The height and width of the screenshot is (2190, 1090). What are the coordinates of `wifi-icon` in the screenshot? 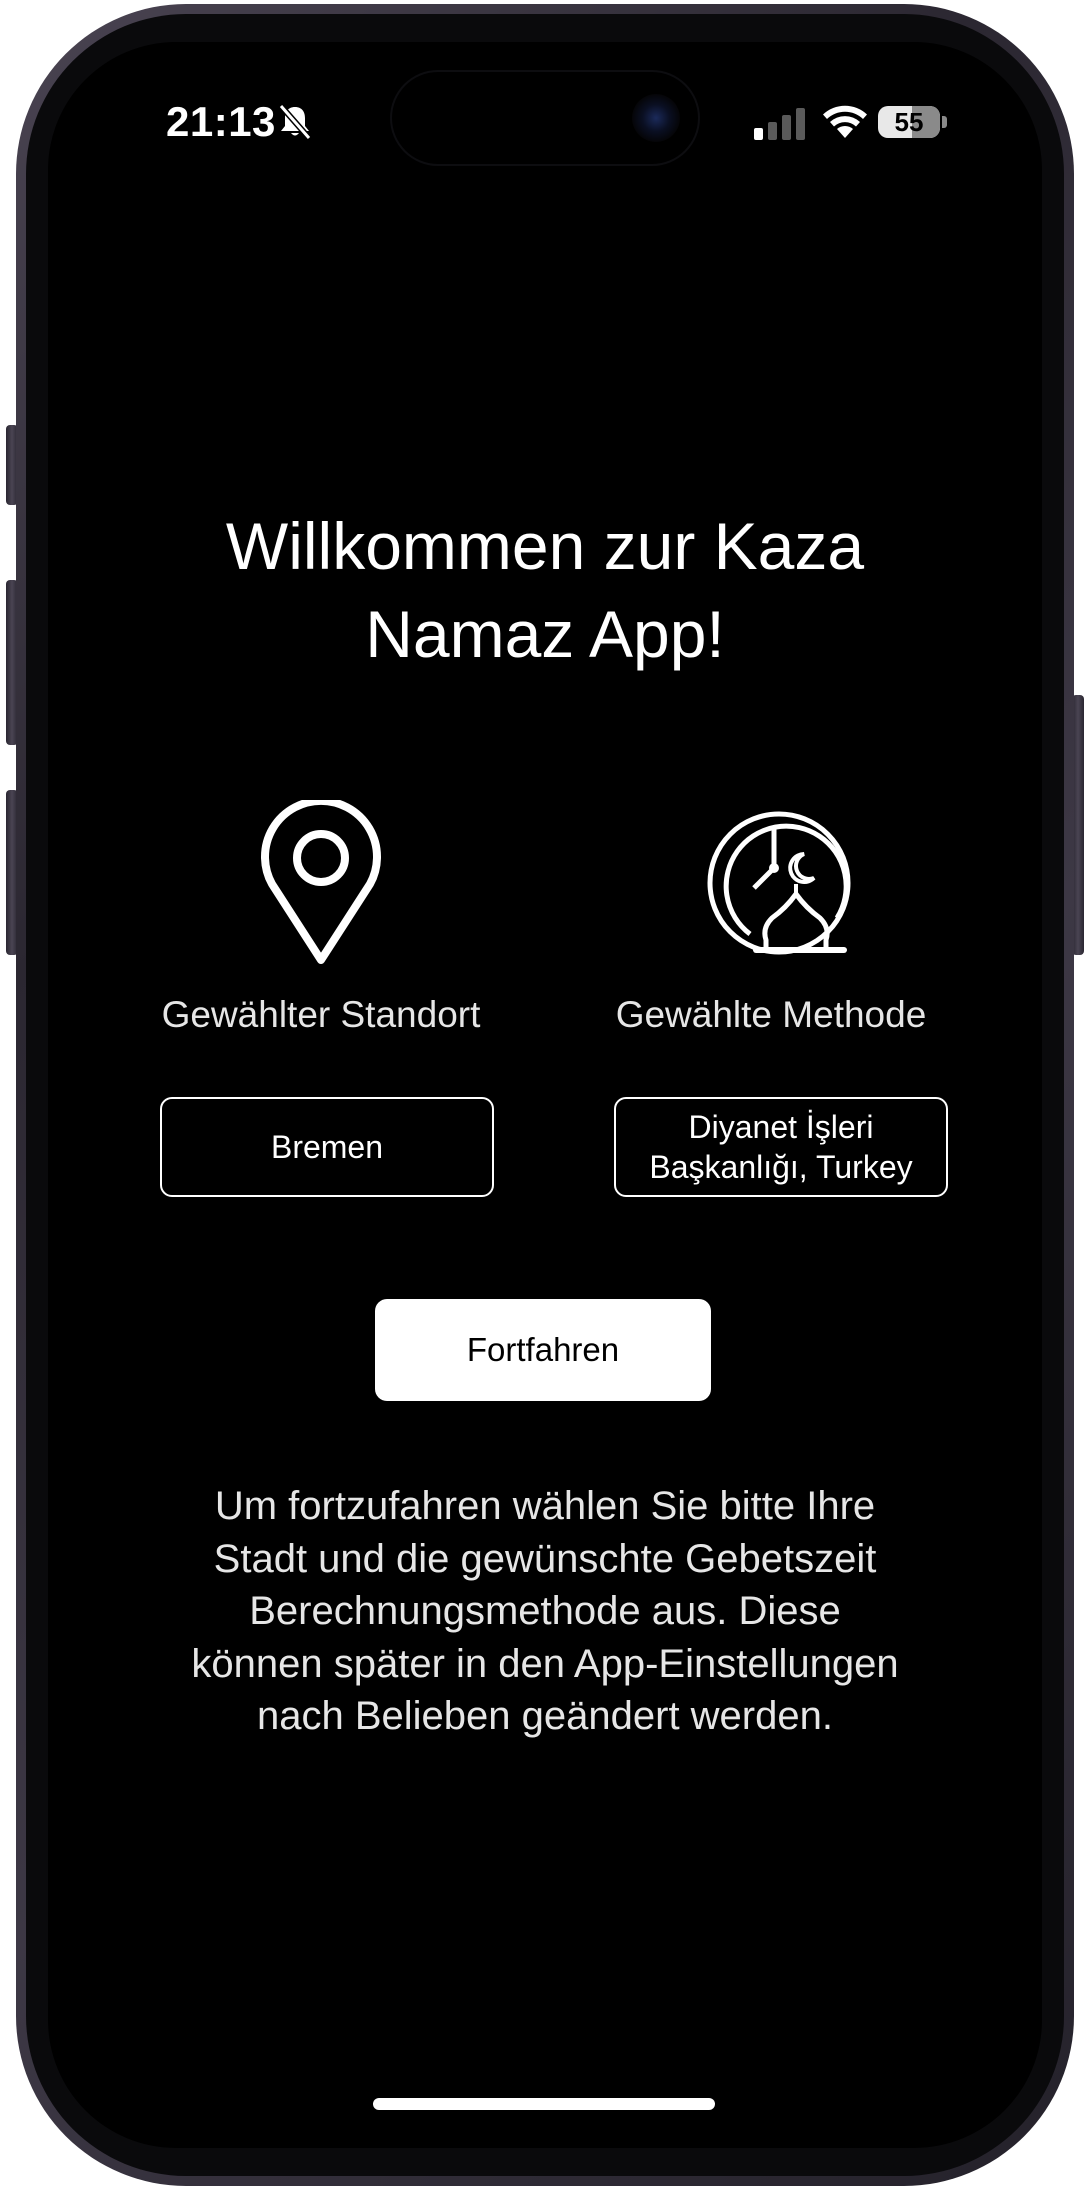 It's located at (845, 121).